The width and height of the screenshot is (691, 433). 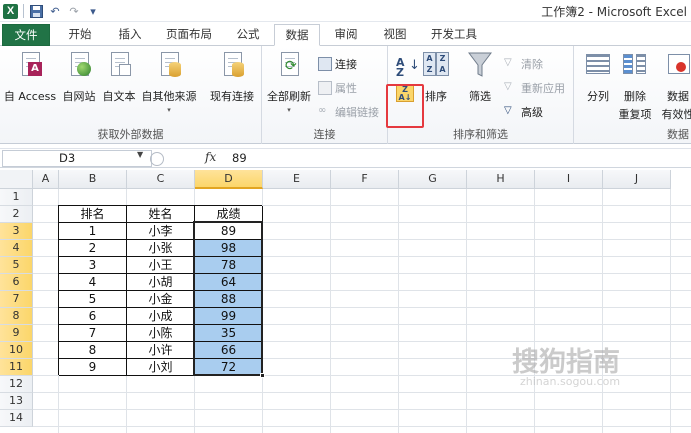 I want to click on row-header-9: 9, so click(x=16, y=333).